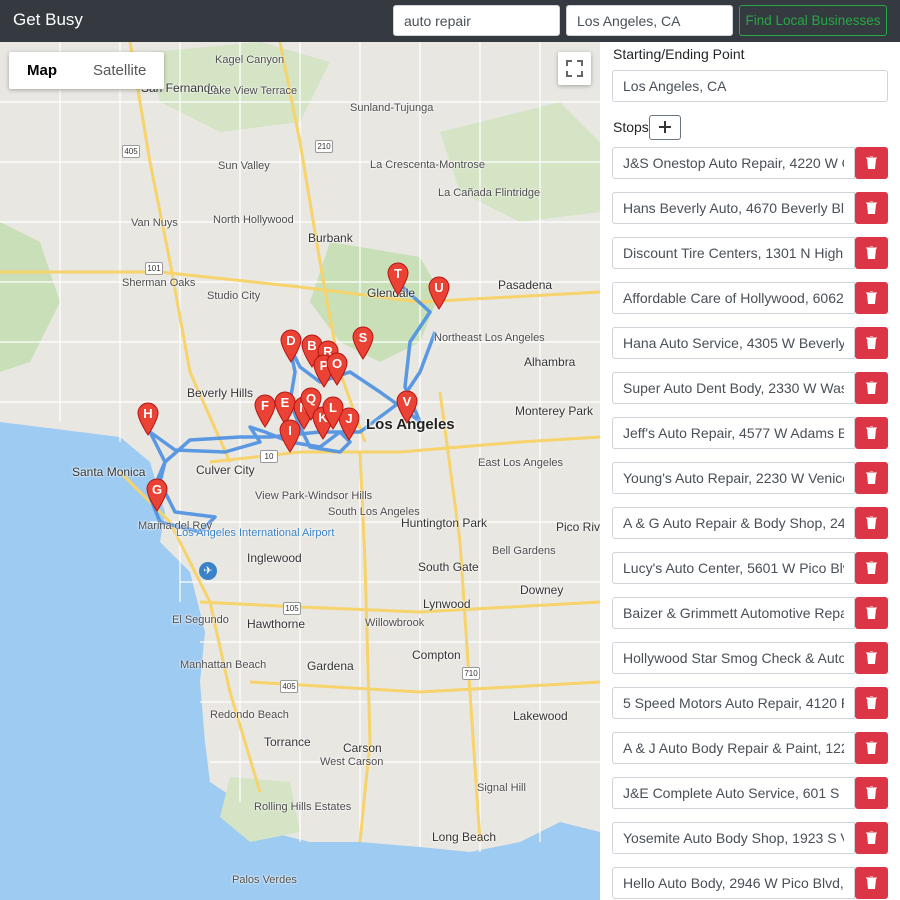 The width and height of the screenshot is (900, 900). What do you see at coordinates (131, 151) in the screenshot?
I see `freeway-shield: 405` at bounding box center [131, 151].